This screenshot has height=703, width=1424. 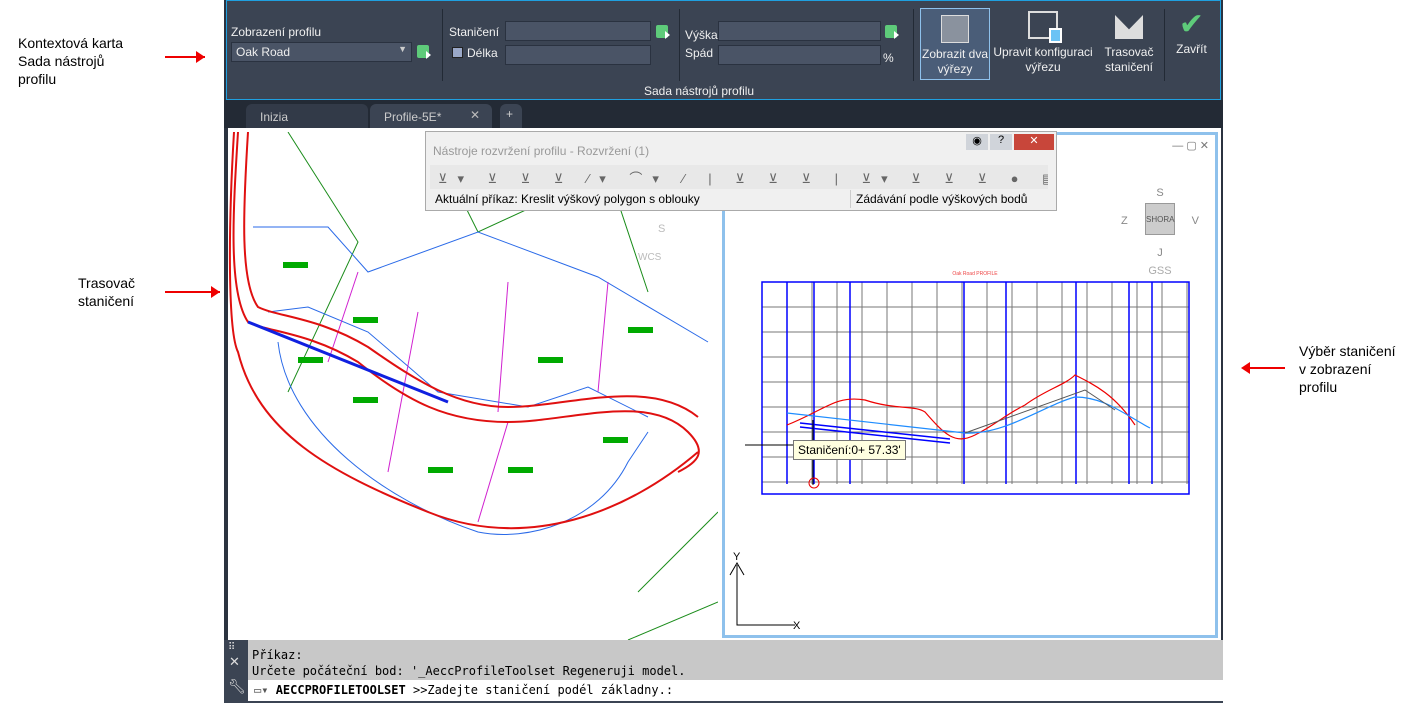 What do you see at coordinates (1347, 351) in the screenshot?
I see `annotation-line: Výběr staničení` at bounding box center [1347, 351].